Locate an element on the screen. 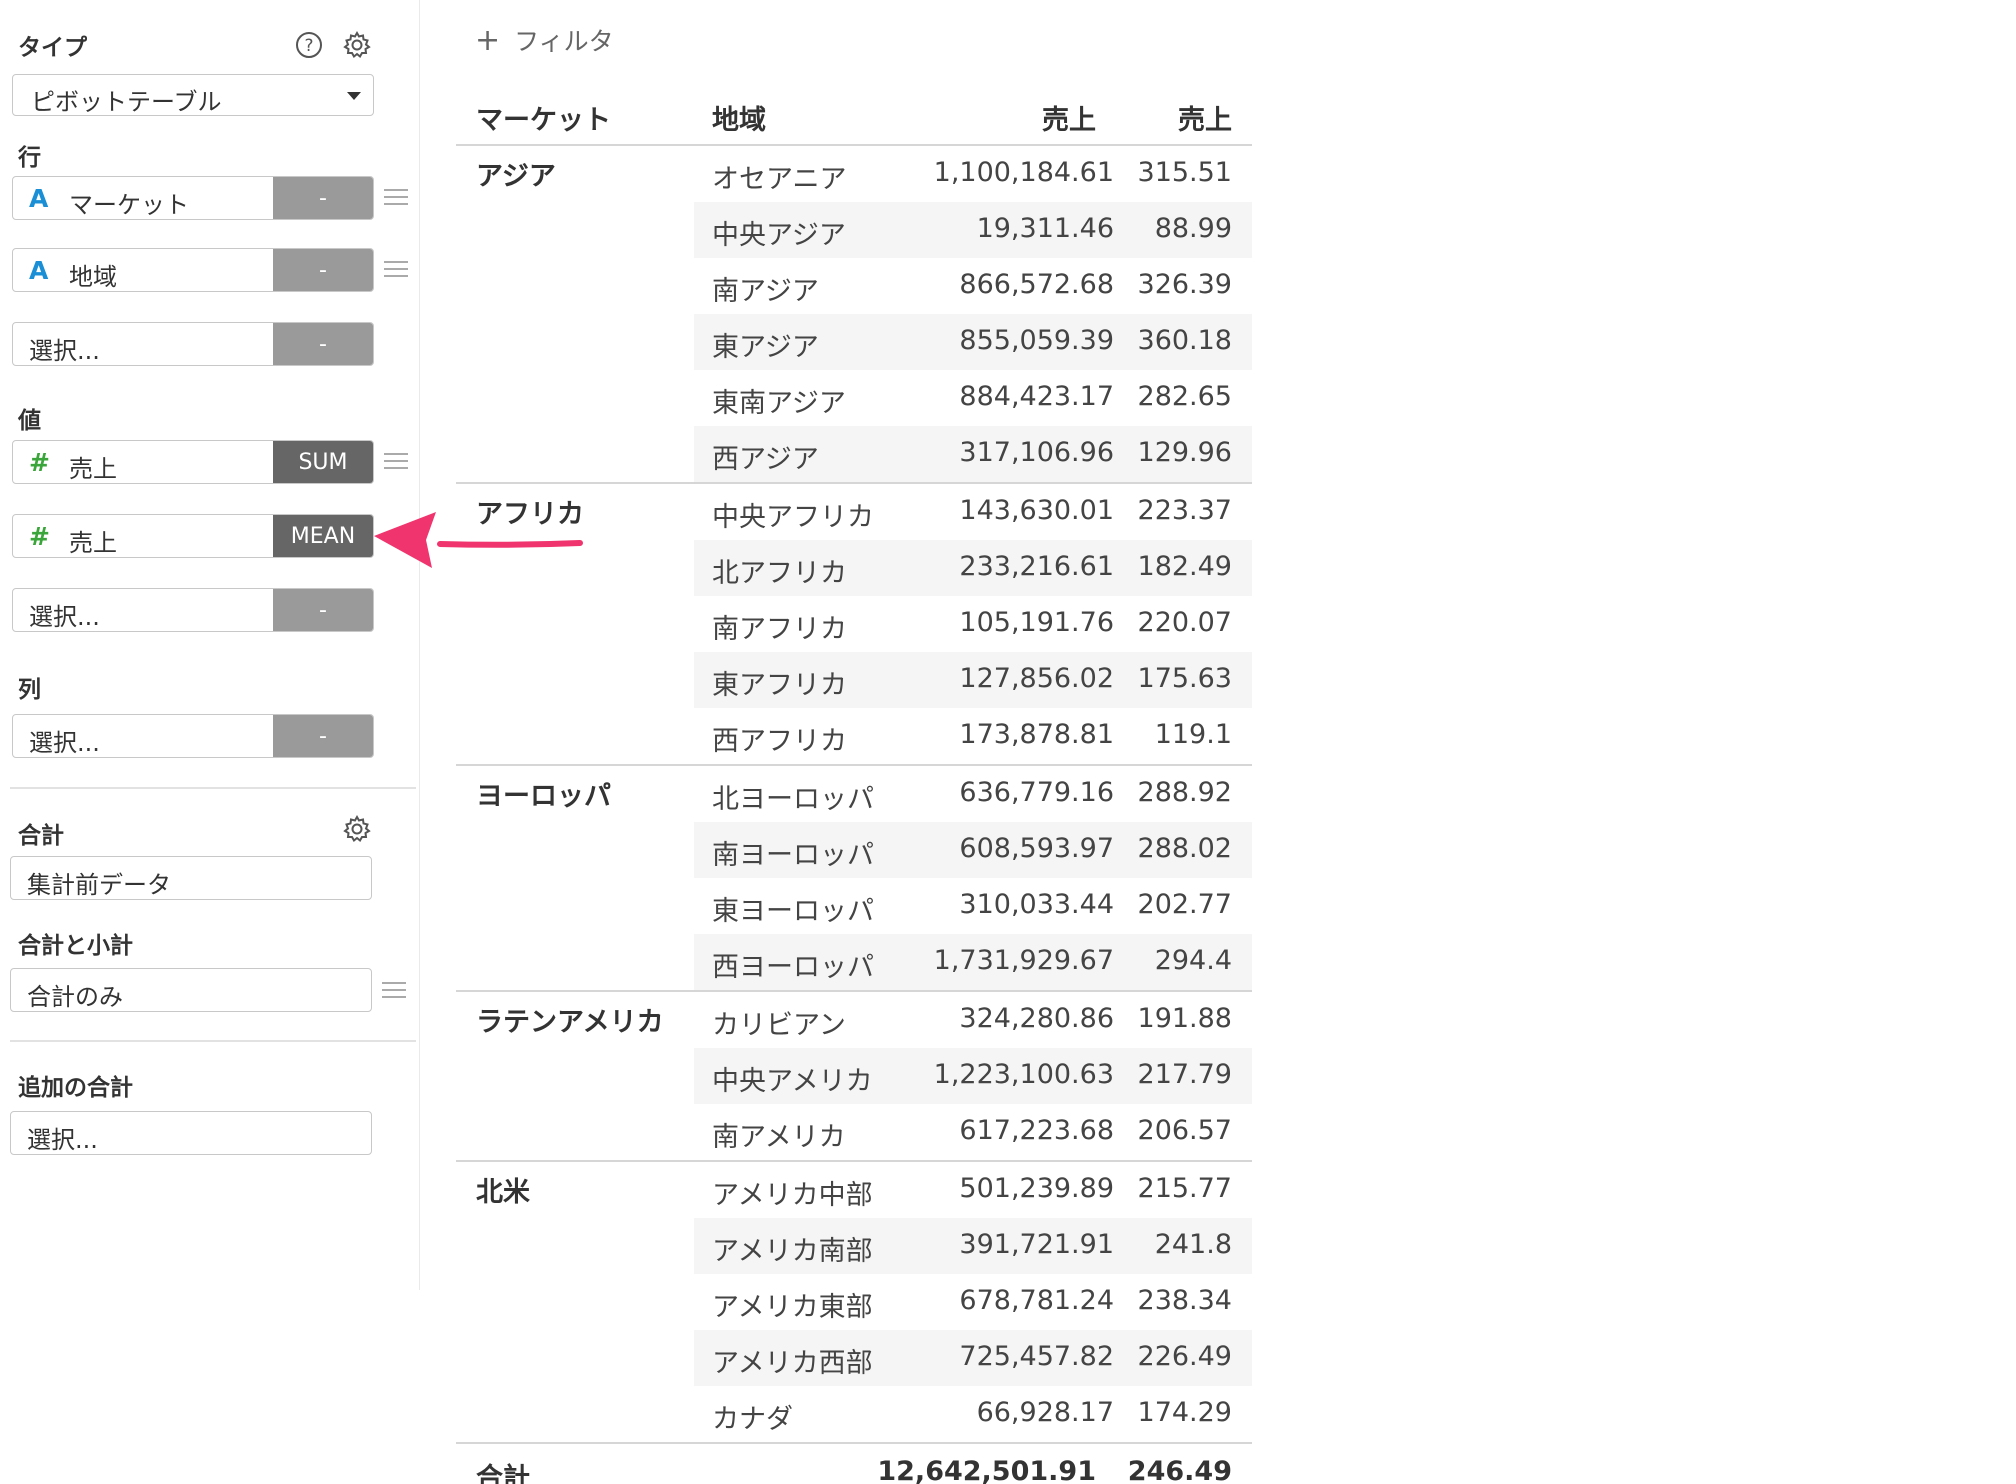  column-field-agg-button: - is located at coordinates (323, 736).